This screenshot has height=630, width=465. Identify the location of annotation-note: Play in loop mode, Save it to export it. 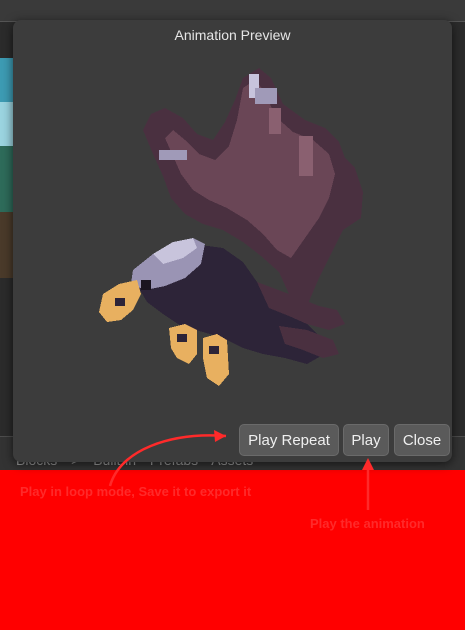
(136, 491).